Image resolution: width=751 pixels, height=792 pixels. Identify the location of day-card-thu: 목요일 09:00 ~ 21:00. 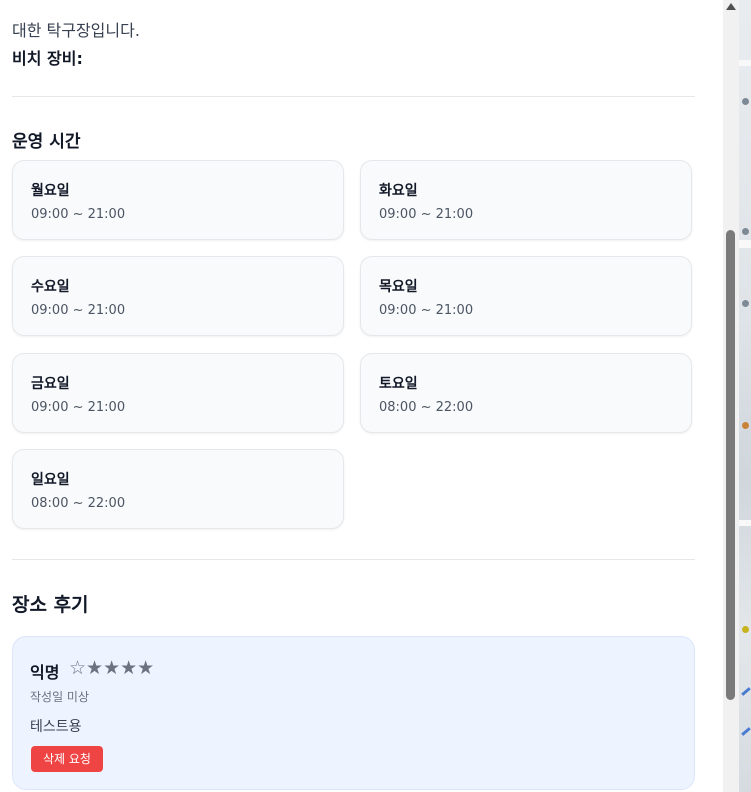
(526, 296).